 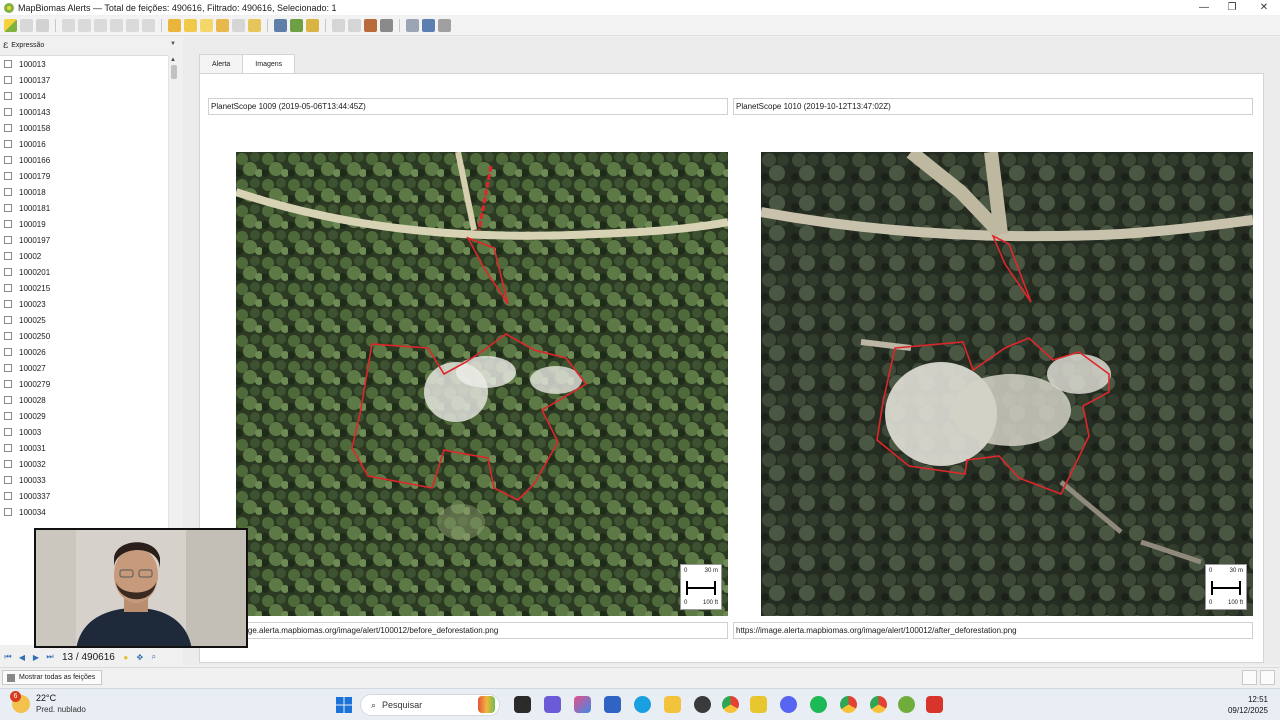 I want to click on field-calculator-icon, so click(x=370, y=25).